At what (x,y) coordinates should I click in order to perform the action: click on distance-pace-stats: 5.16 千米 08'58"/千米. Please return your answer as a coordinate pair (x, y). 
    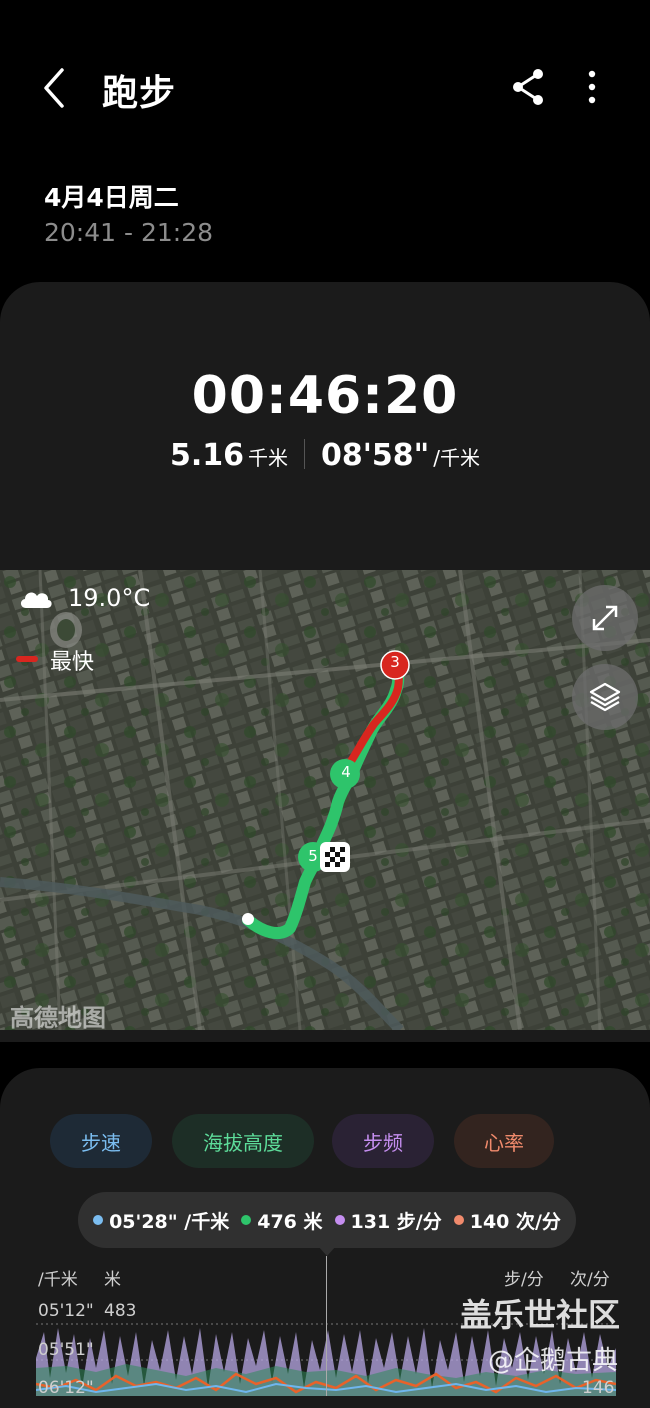
    Looking at the image, I should click on (325, 455).